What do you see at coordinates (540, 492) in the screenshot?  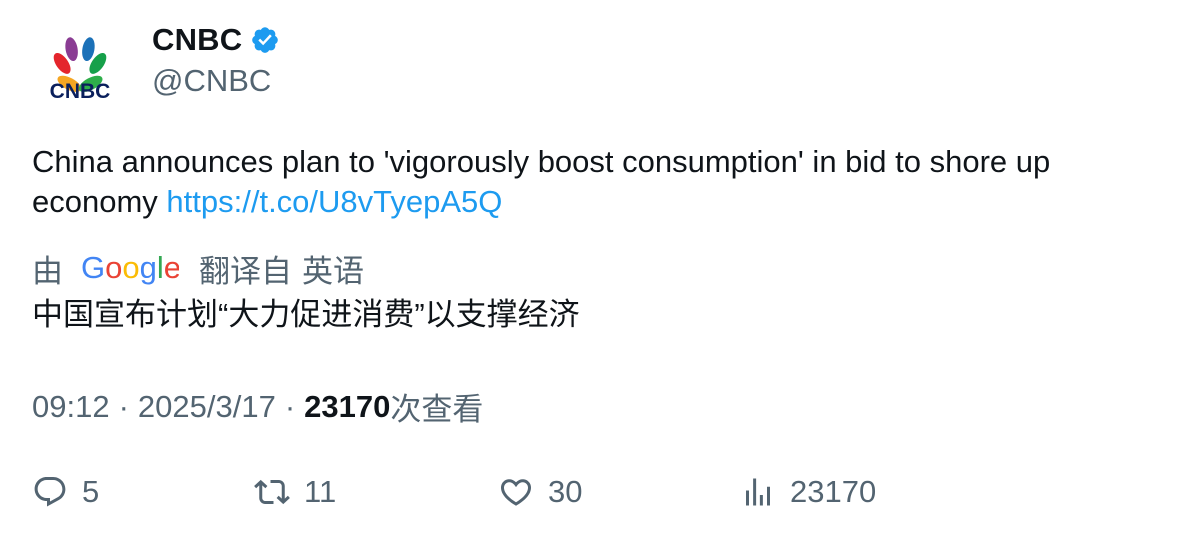 I see `like-button: 30` at bounding box center [540, 492].